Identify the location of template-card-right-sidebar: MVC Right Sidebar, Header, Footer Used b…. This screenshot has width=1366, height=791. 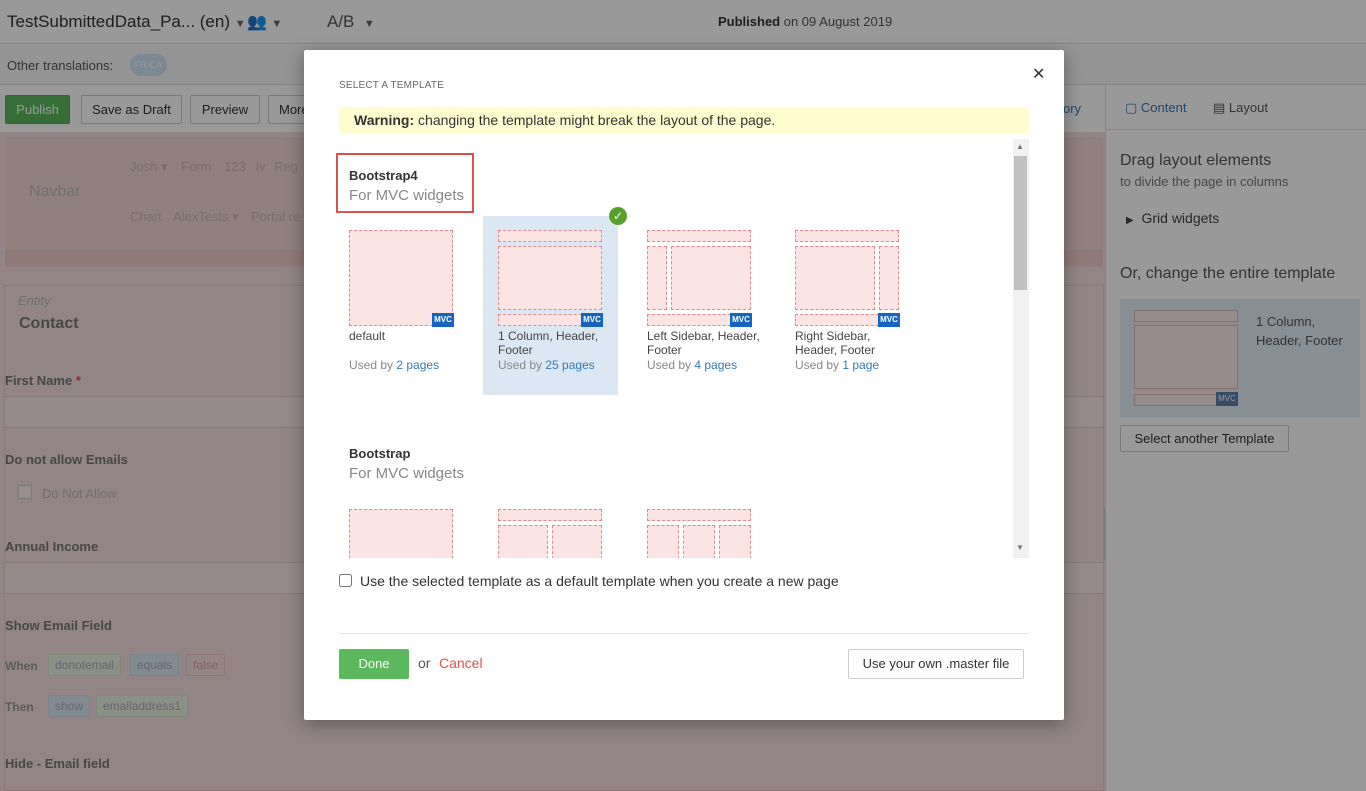
(847, 306).